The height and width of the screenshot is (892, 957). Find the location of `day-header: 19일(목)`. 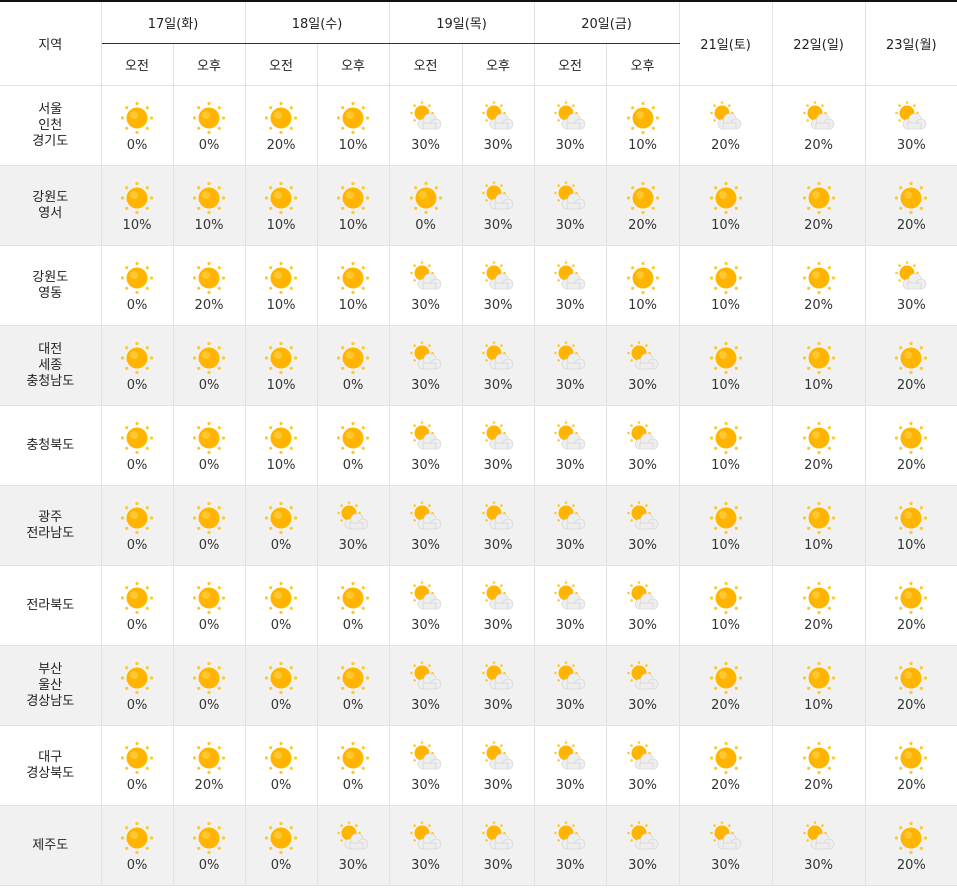

day-header: 19일(목) is located at coordinates (461, 22).